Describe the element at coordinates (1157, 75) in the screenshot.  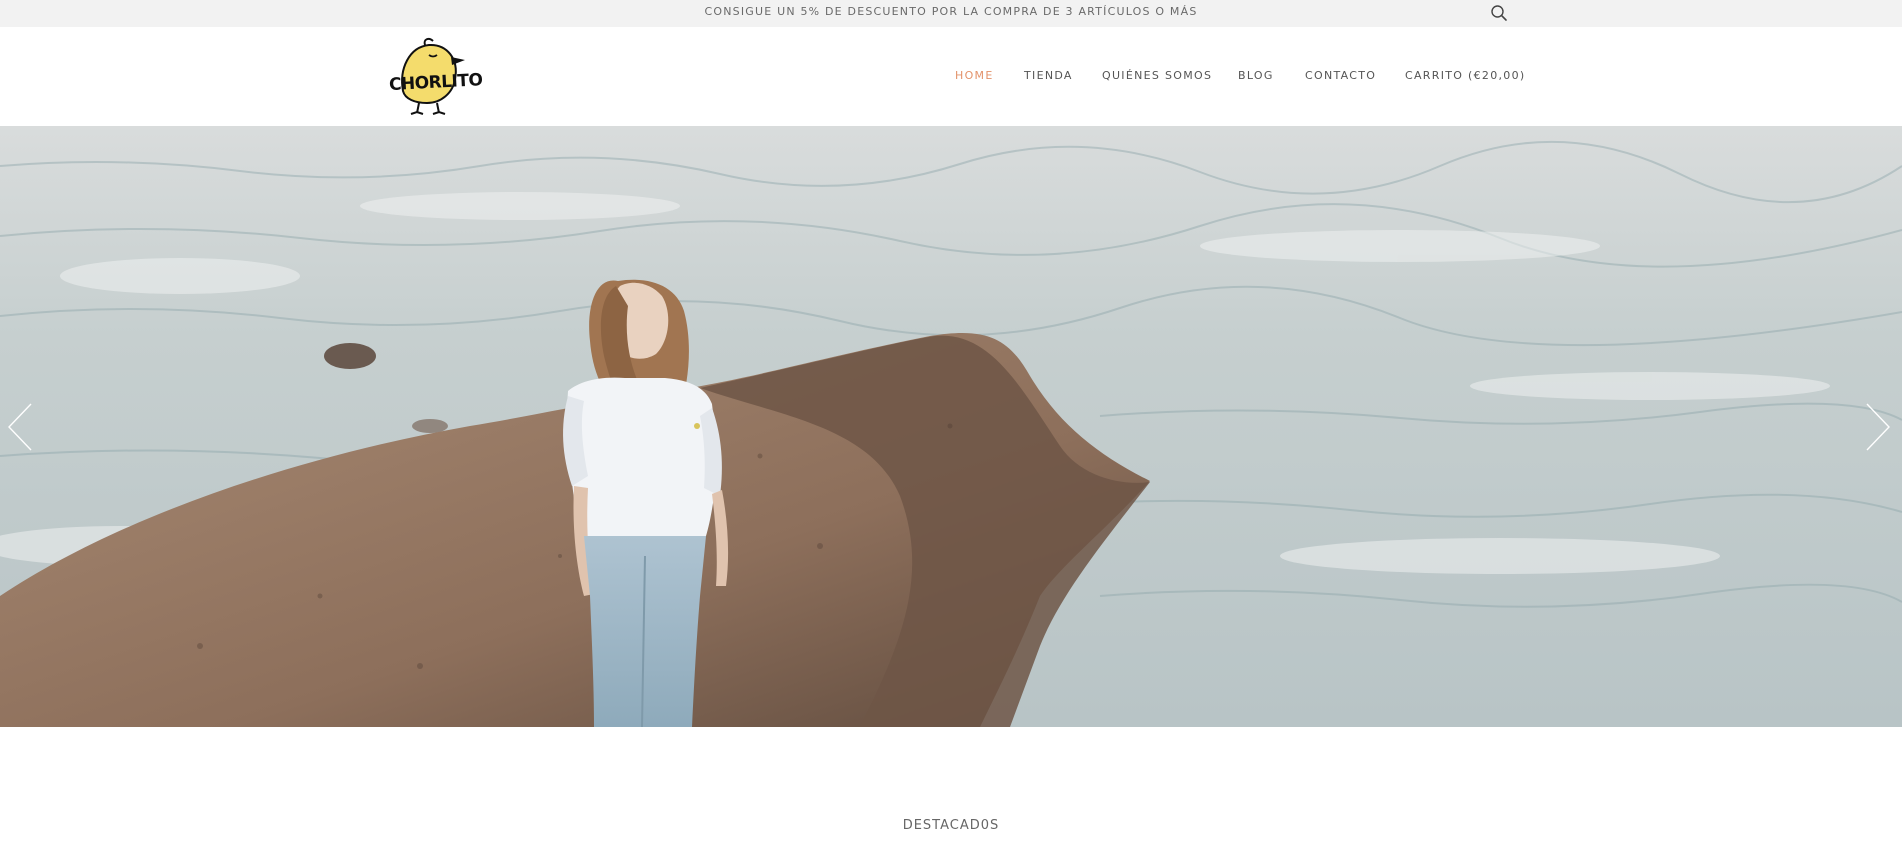
I see `nav-item-quienes-somos: QUIÉNES SOMOS` at that location.